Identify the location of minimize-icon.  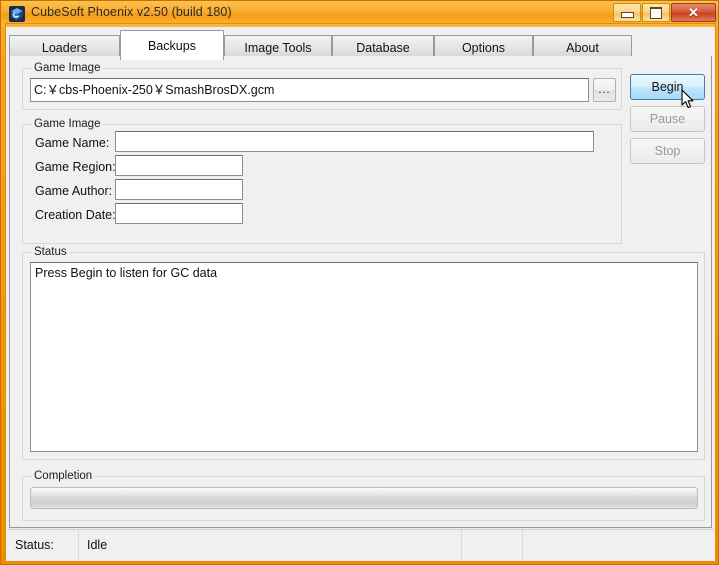
(627, 15).